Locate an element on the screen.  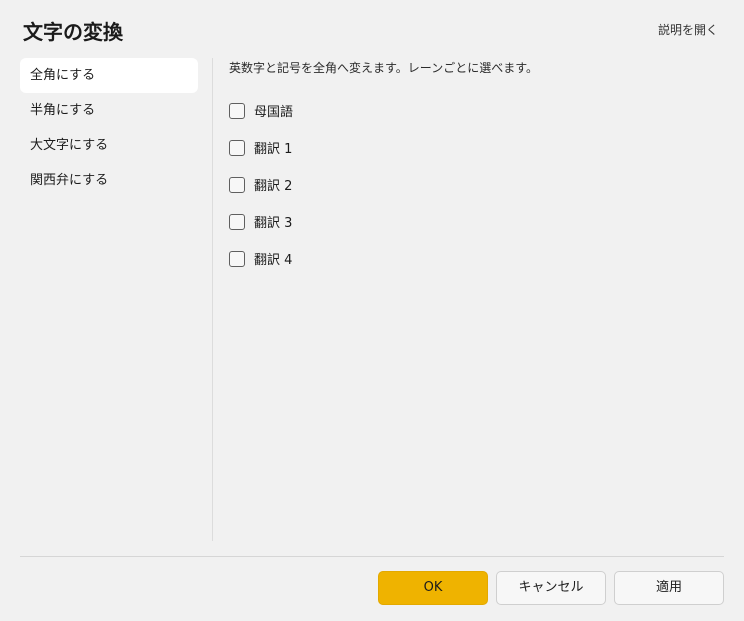
sidebar-item-kansai-dialect: 関西弁にする is located at coordinates (109, 180).